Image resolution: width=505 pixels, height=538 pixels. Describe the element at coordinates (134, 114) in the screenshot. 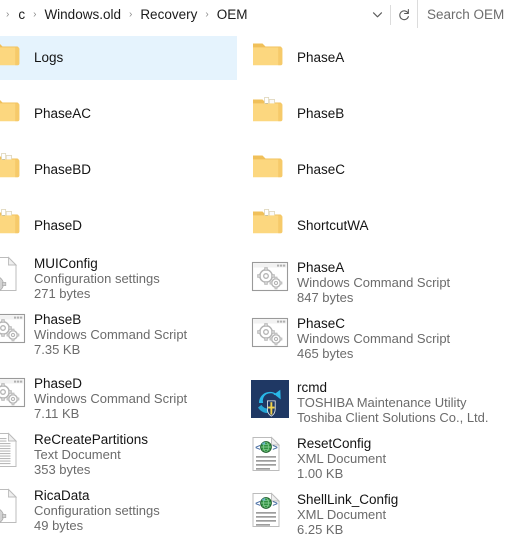

I see `item-labels: PhaseAC` at that location.